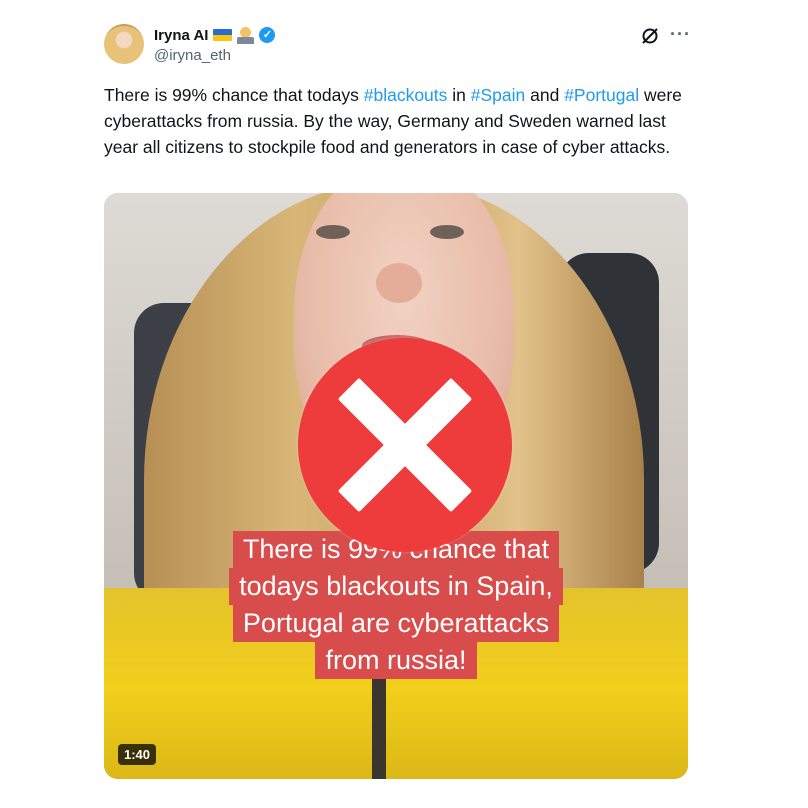 The height and width of the screenshot is (808, 808). What do you see at coordinates (223, 35) in the screenshot?
I see `ukraine-flag-icon` at bounding box center [223, 35].